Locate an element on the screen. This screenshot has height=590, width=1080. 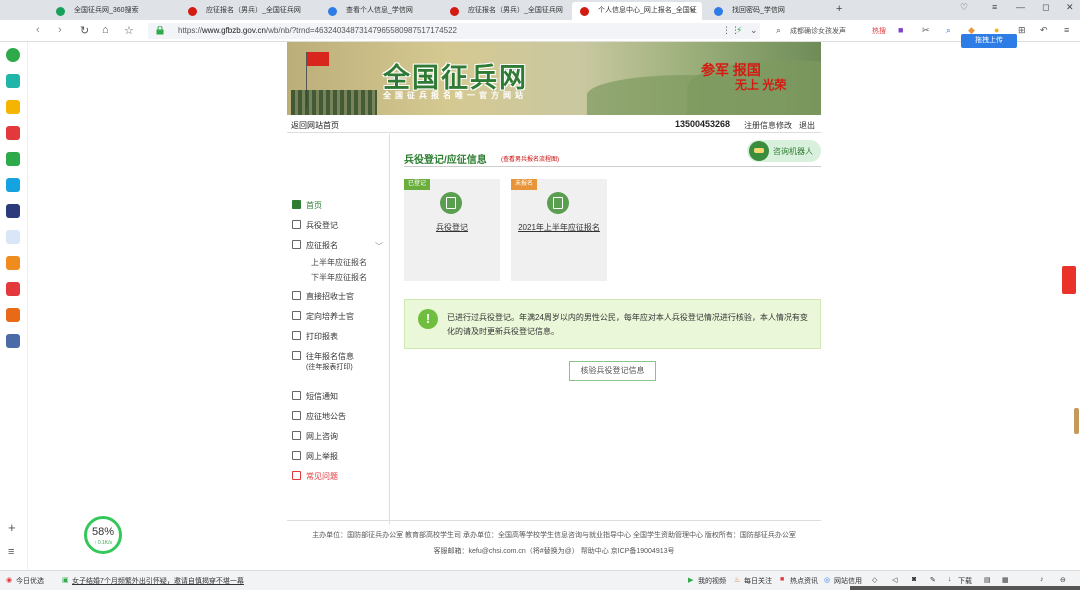
section-divider is located at coordinates (612, 166).